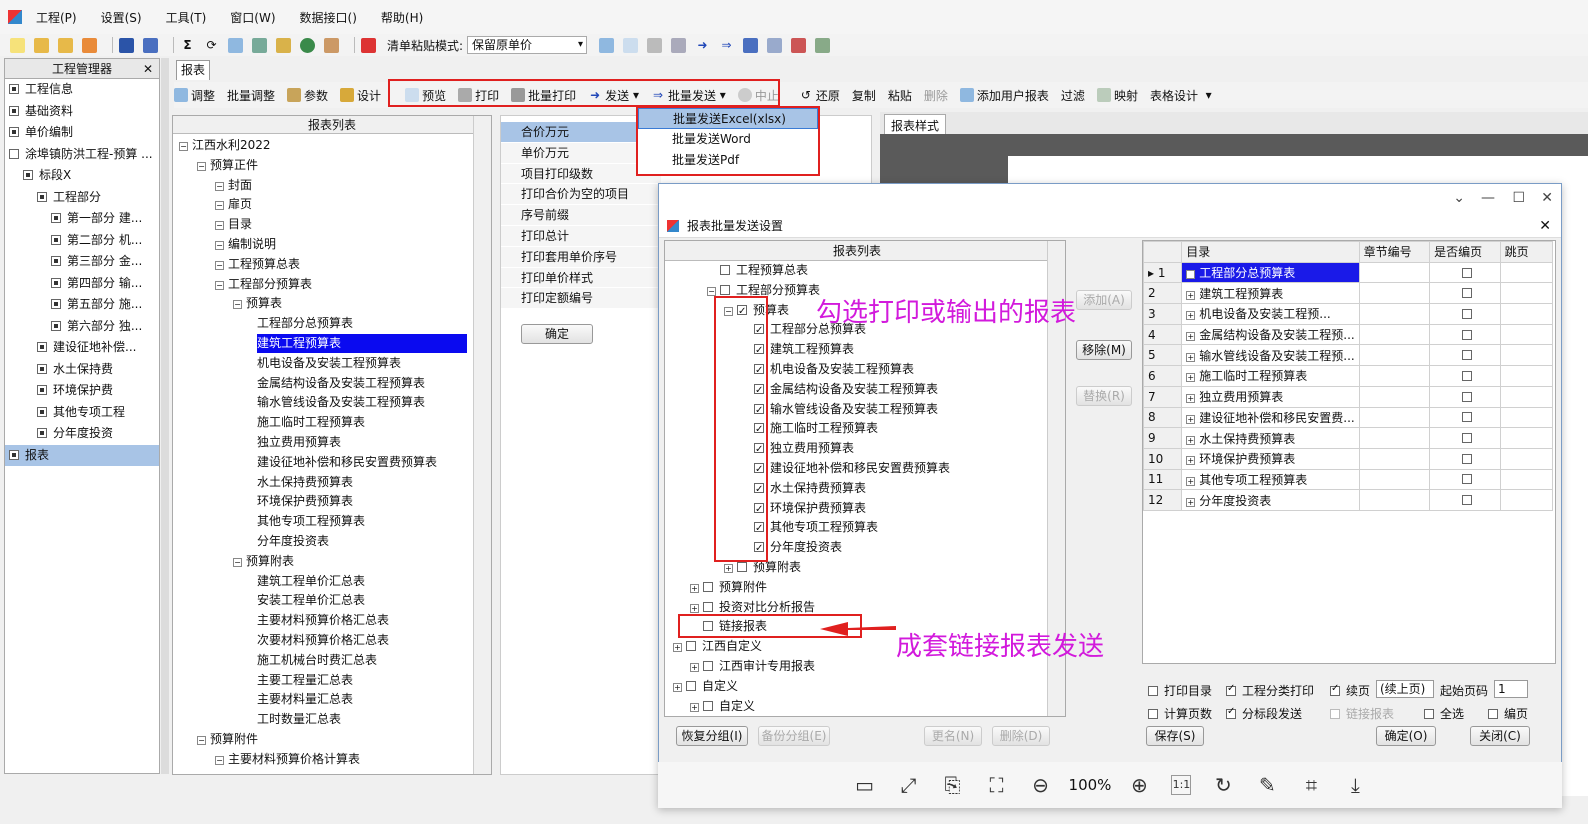 This screenshot has height=824, width=1588. I want to click on folder-icon, so click(283, 45).